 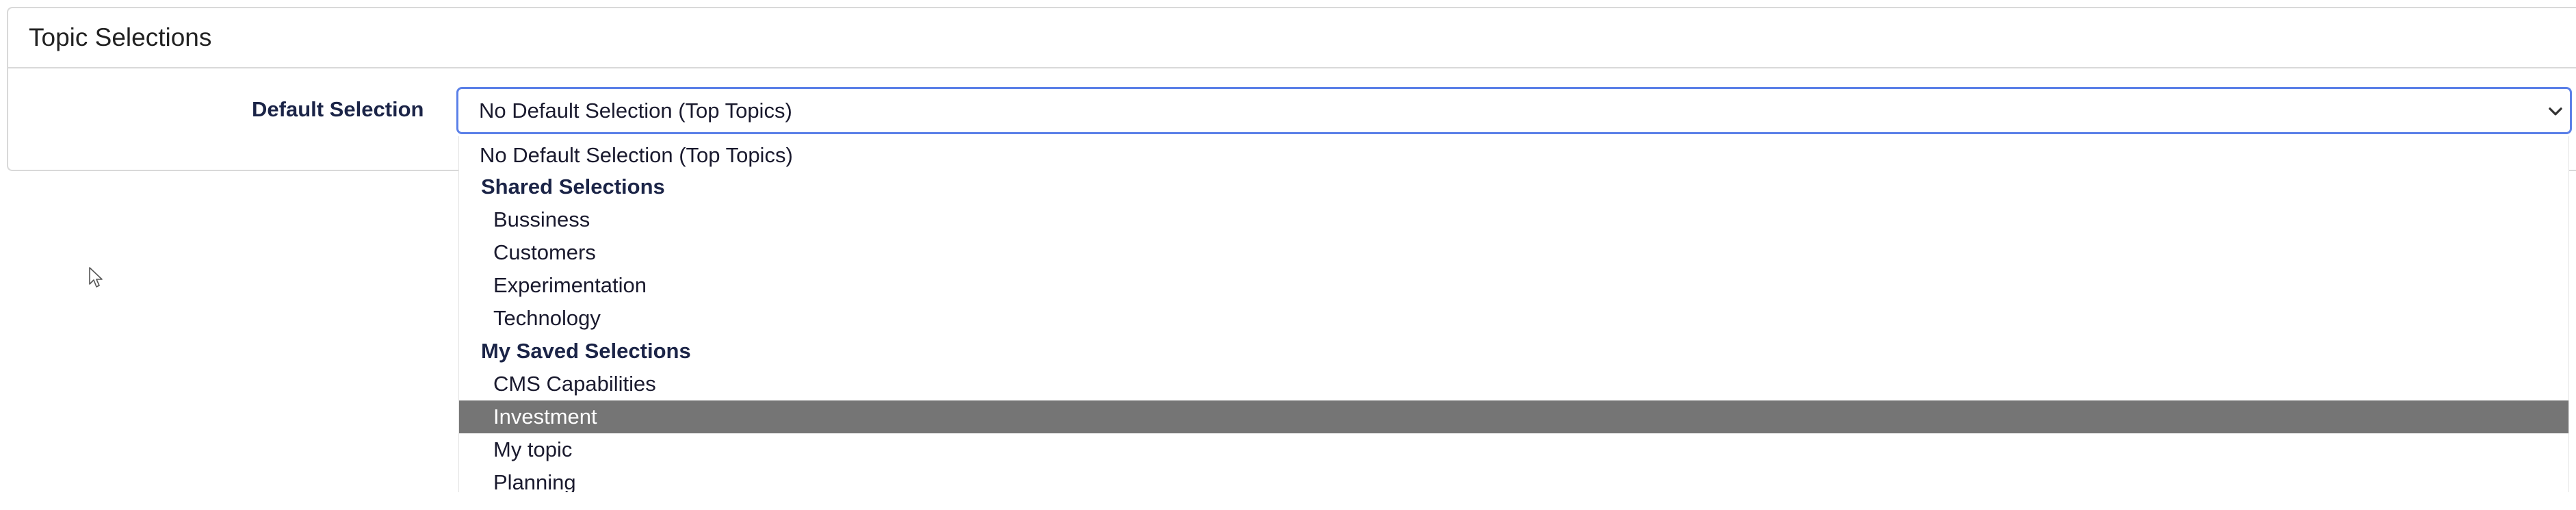 What do you see at coordinates (1514, 219) in the screenshot?
I see `option-bussiness: Bussiness` at bounding box center [1514, 219].